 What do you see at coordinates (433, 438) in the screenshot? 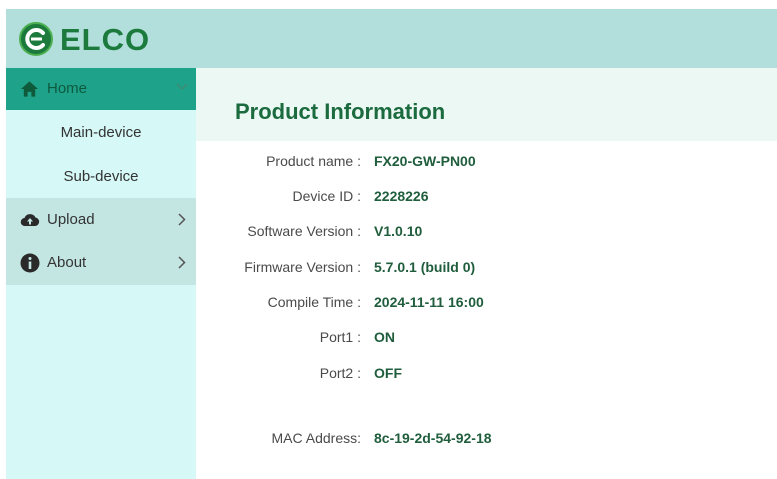
I see `mac-address-value: 8c-19-2d-54-92-18` at bounding box center [433, 438].